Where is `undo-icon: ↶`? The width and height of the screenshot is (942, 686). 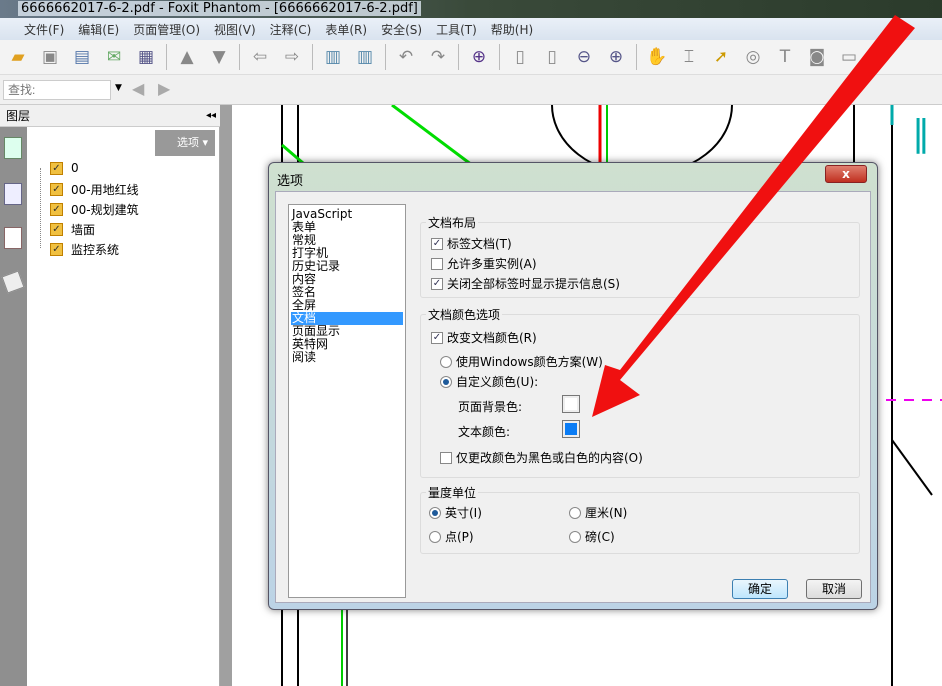 undo-icon: ↶ is located at coordinates (406, 57).